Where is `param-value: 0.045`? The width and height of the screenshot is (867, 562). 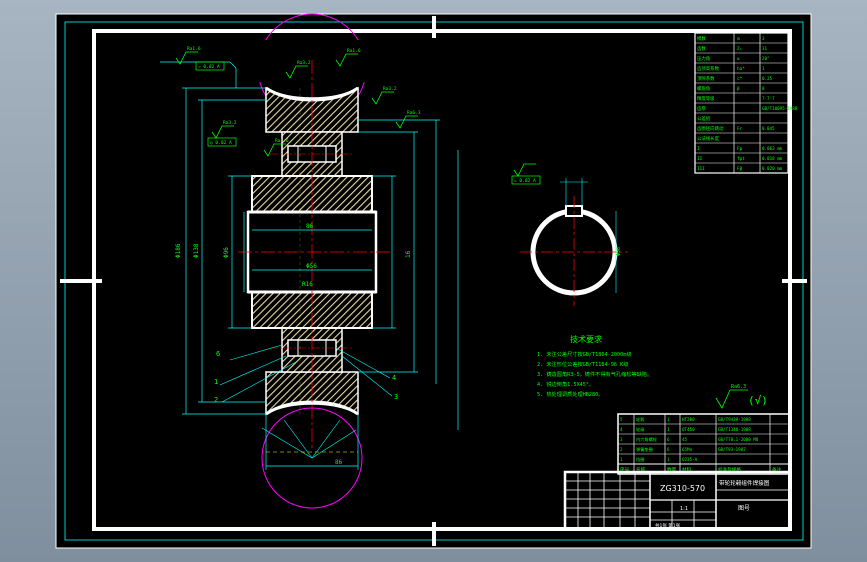 param-value: 0.045 is located at coordinates (768, 128).